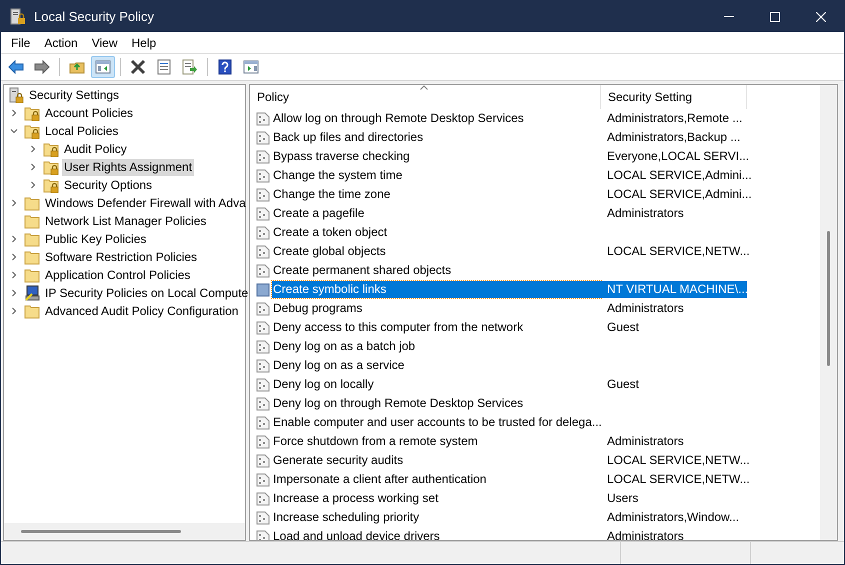 The height and width of the screenshot is (565, 845). What do you see at coordinates (424, 87) in the screenshot?
I see `sort-caret-icon` at bounding box center [424, 87].